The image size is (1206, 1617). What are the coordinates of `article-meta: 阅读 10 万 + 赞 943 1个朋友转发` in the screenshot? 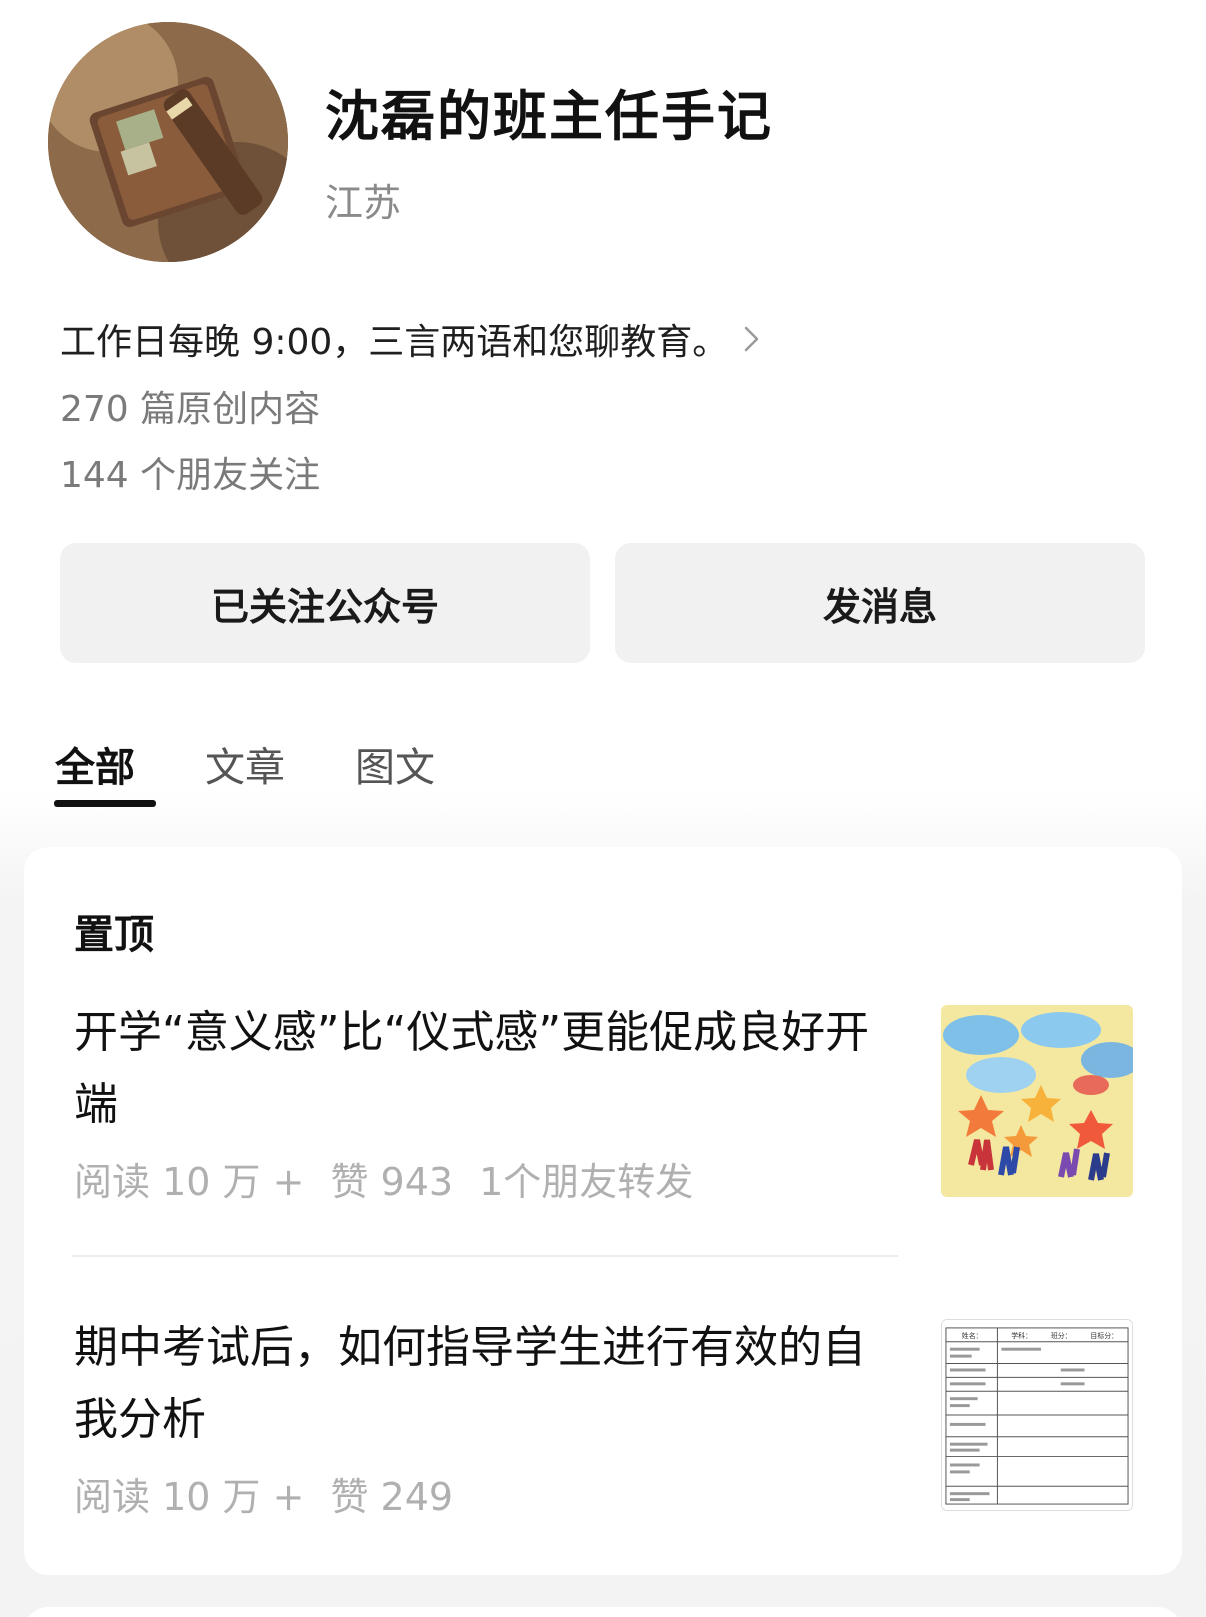 It's located at (484, 1178).